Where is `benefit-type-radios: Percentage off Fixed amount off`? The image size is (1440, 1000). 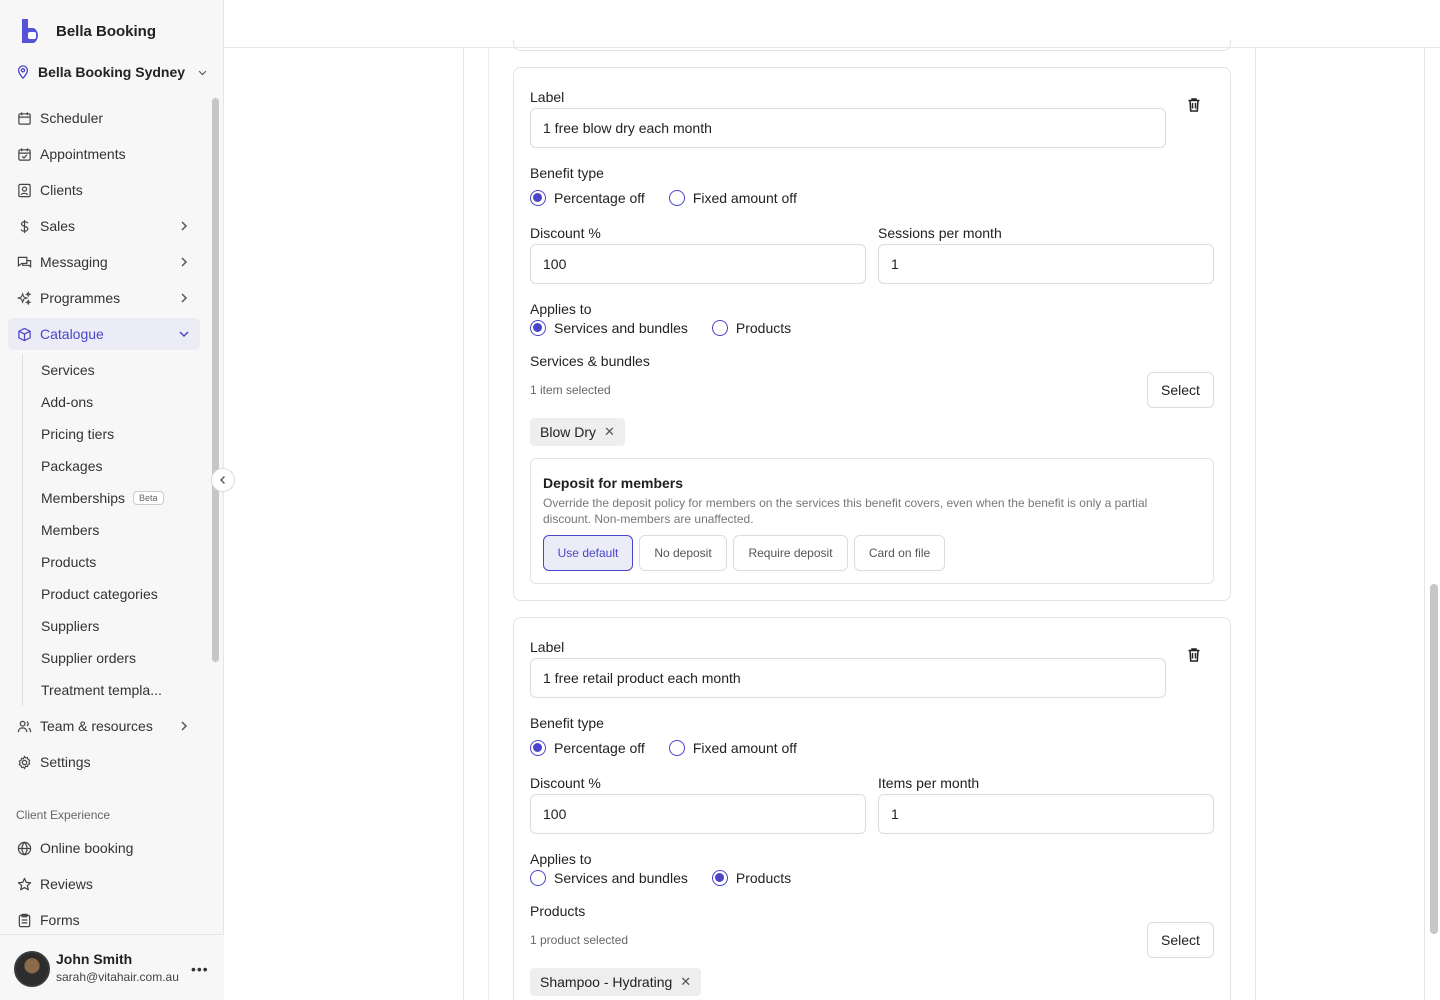
benefit-type-radios: Percentage off Fixed amount off is located at coordinates (675, 198).